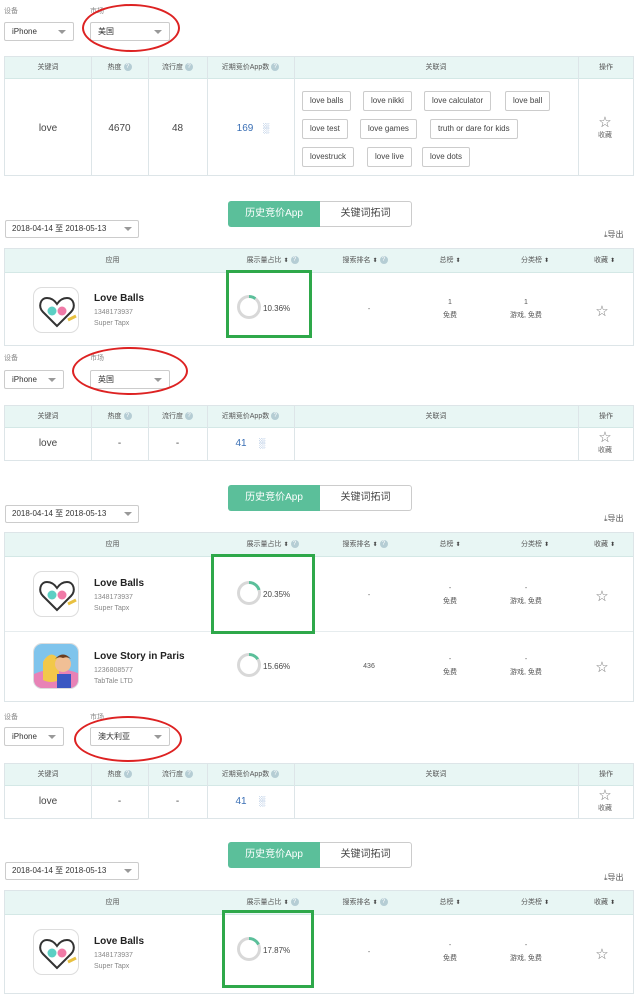 This screenshot has width=640, height=996. What do you see at coordinates (249, 665) in the screenshot?
I see `share-donut` at bounding box center [249, 665].